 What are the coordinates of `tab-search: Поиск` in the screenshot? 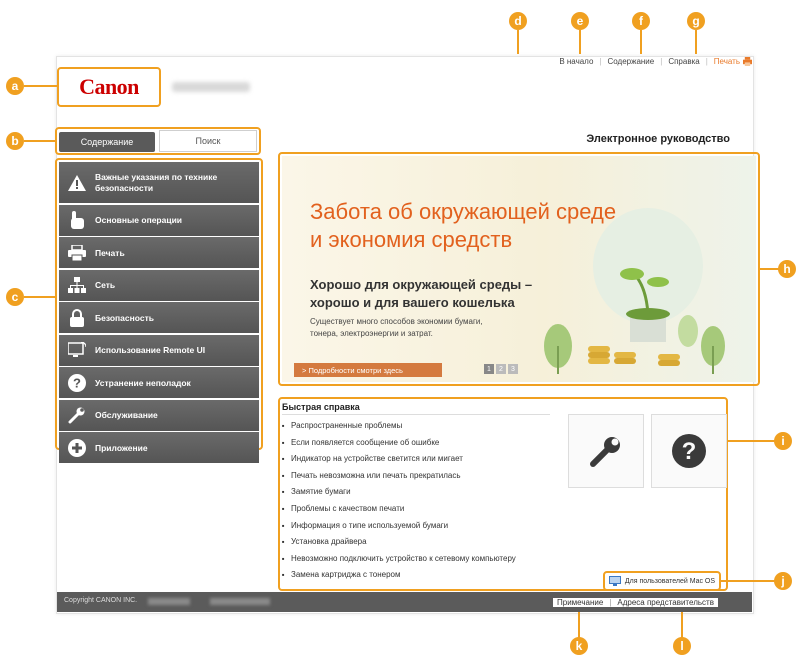 It's located at (208, 141).